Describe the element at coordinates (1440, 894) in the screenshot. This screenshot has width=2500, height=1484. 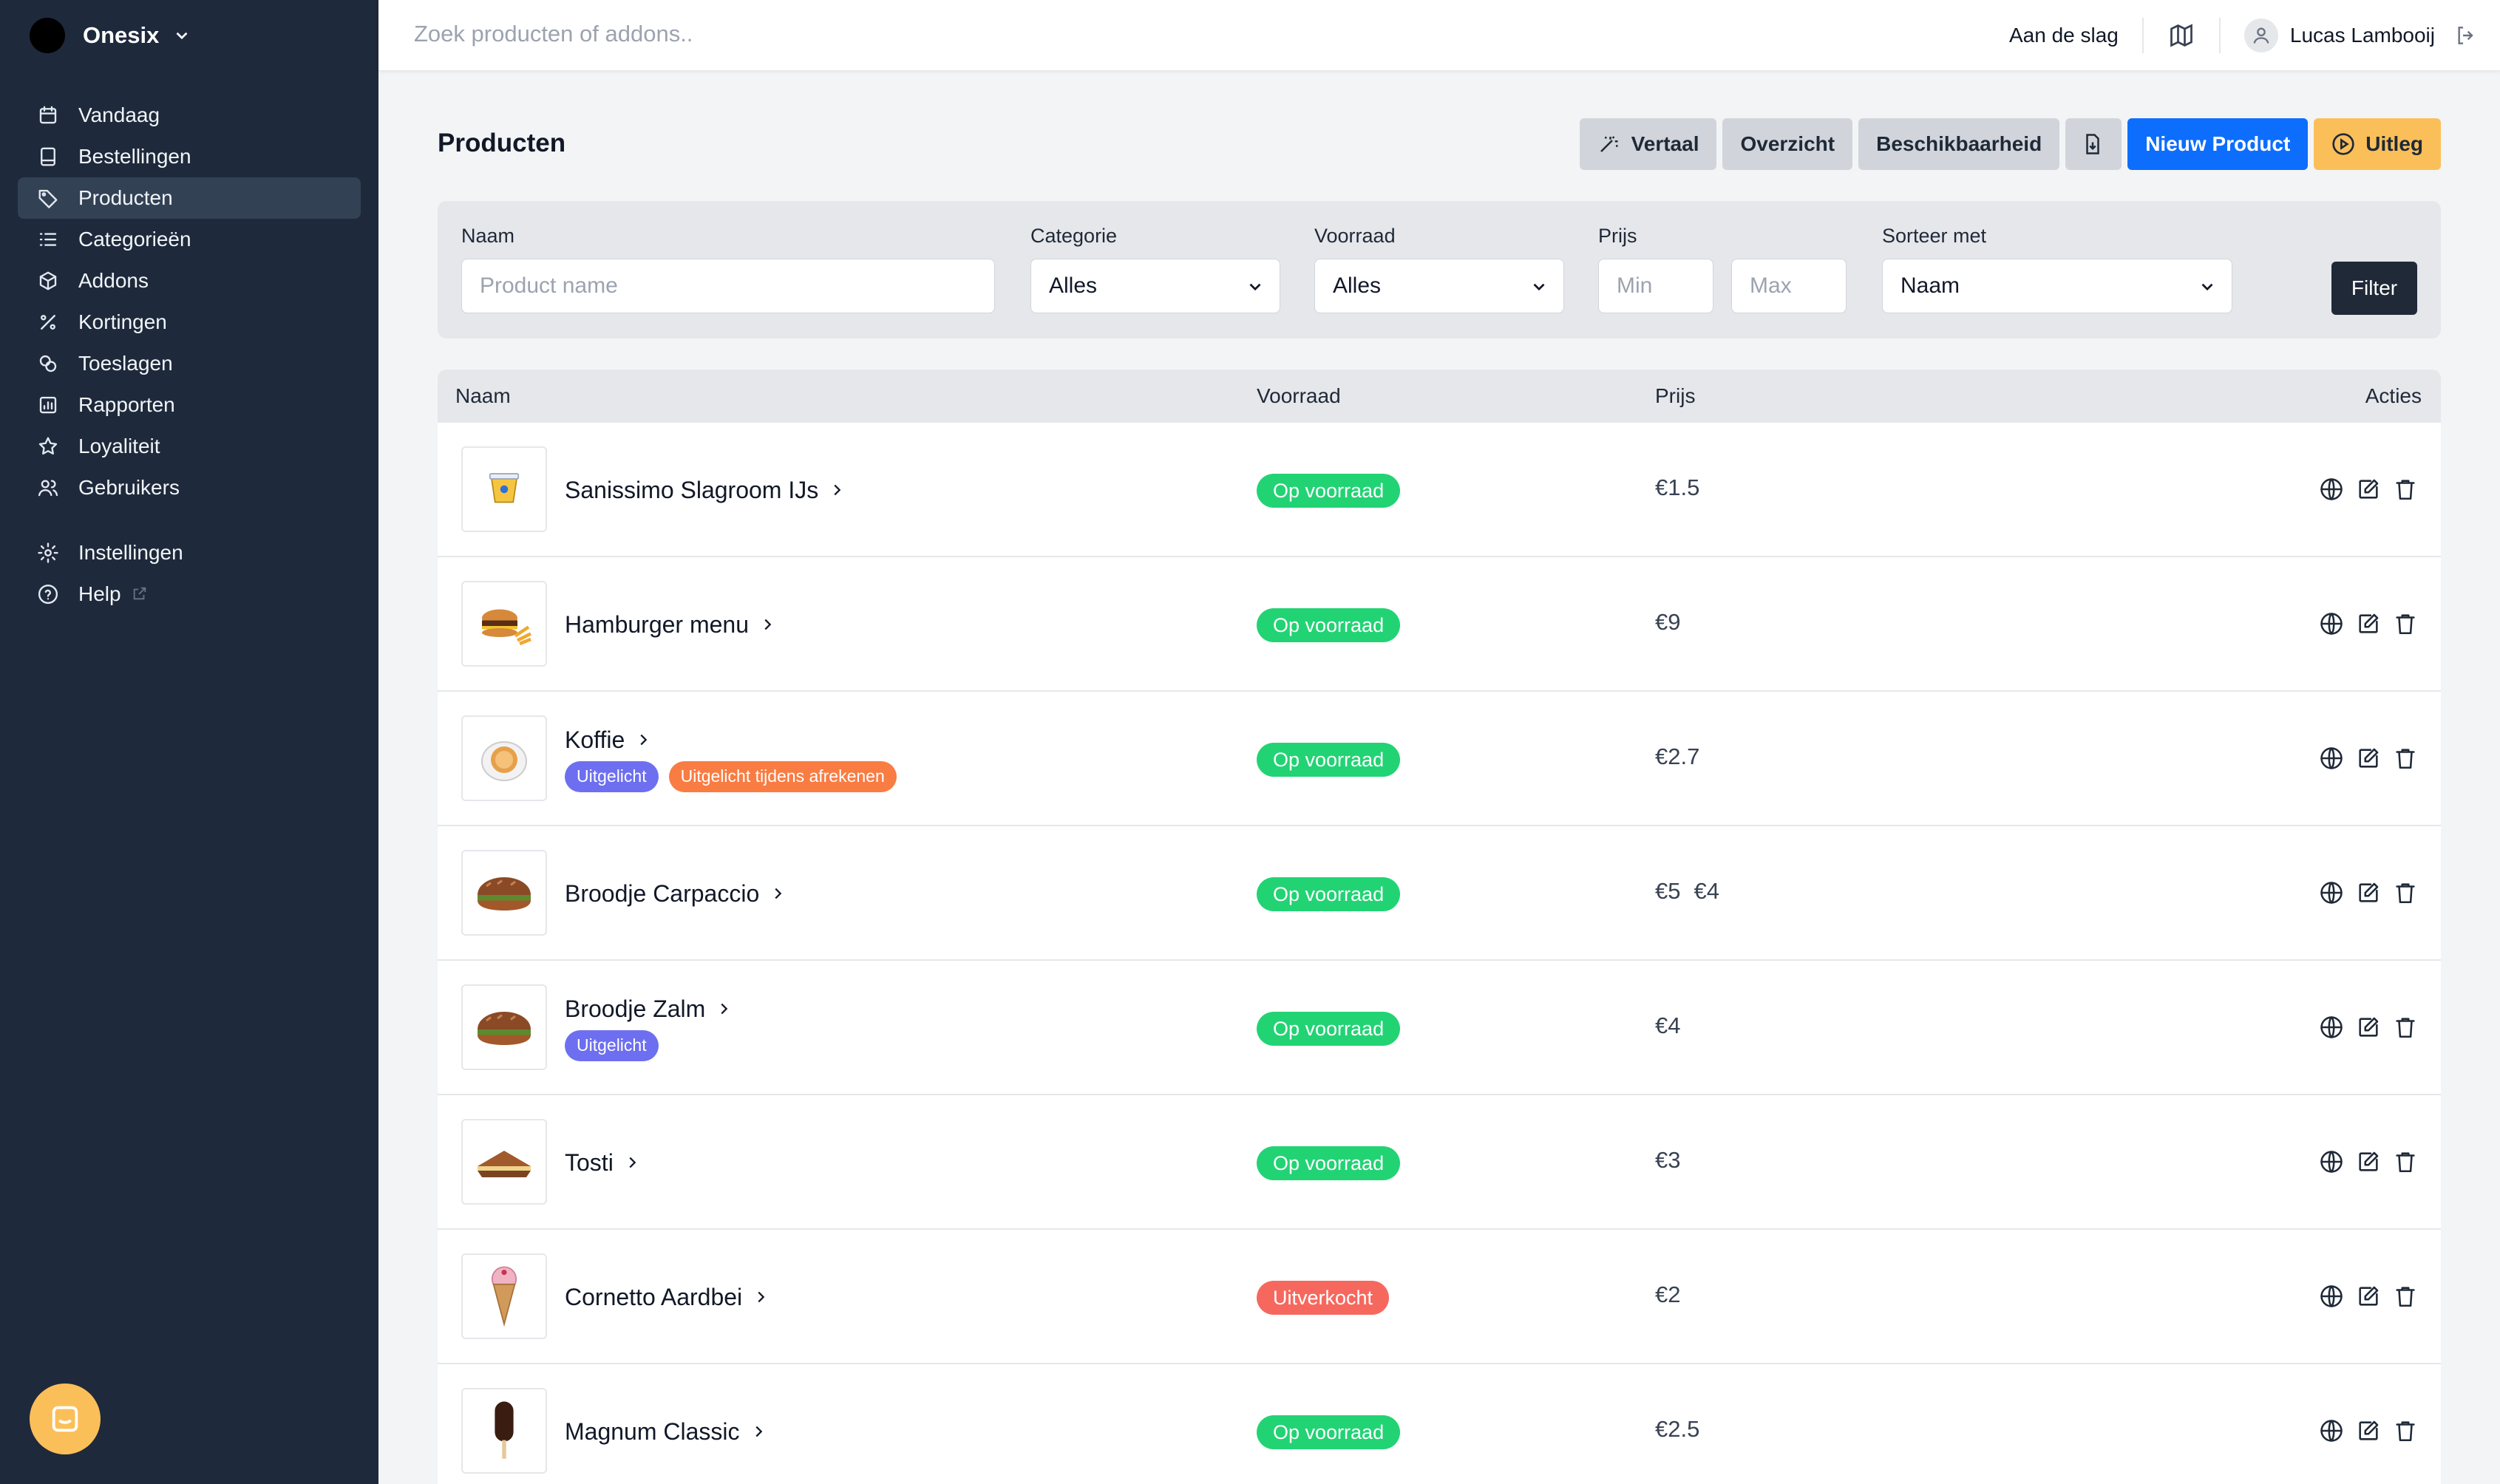
I see `table-row: Broodje Carpaccio Op voorraad €5 €4` at that location.